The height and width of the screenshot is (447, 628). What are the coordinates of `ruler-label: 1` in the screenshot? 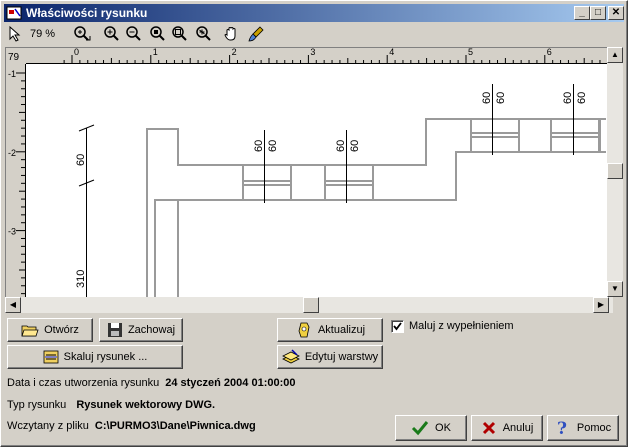 It's located at (155, 52).